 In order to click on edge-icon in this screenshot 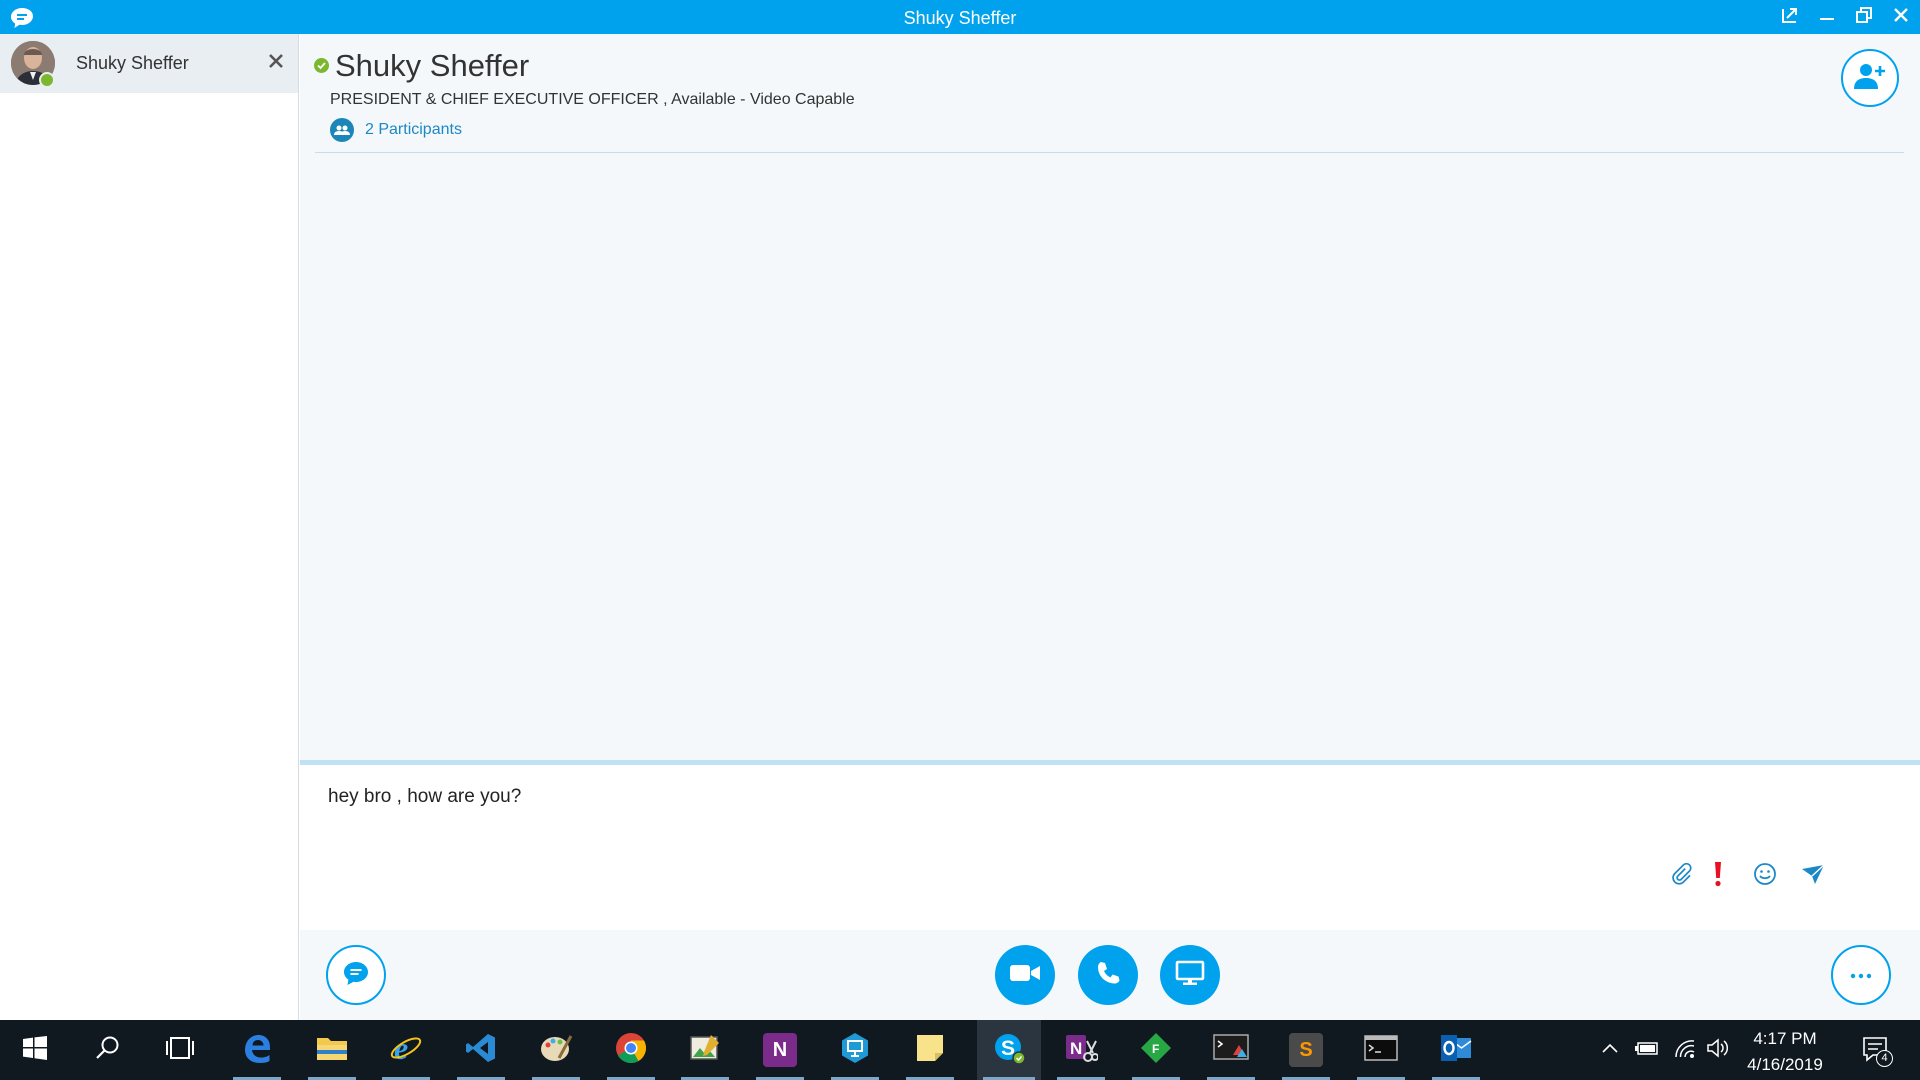, I will do `click(257, 1050)`.